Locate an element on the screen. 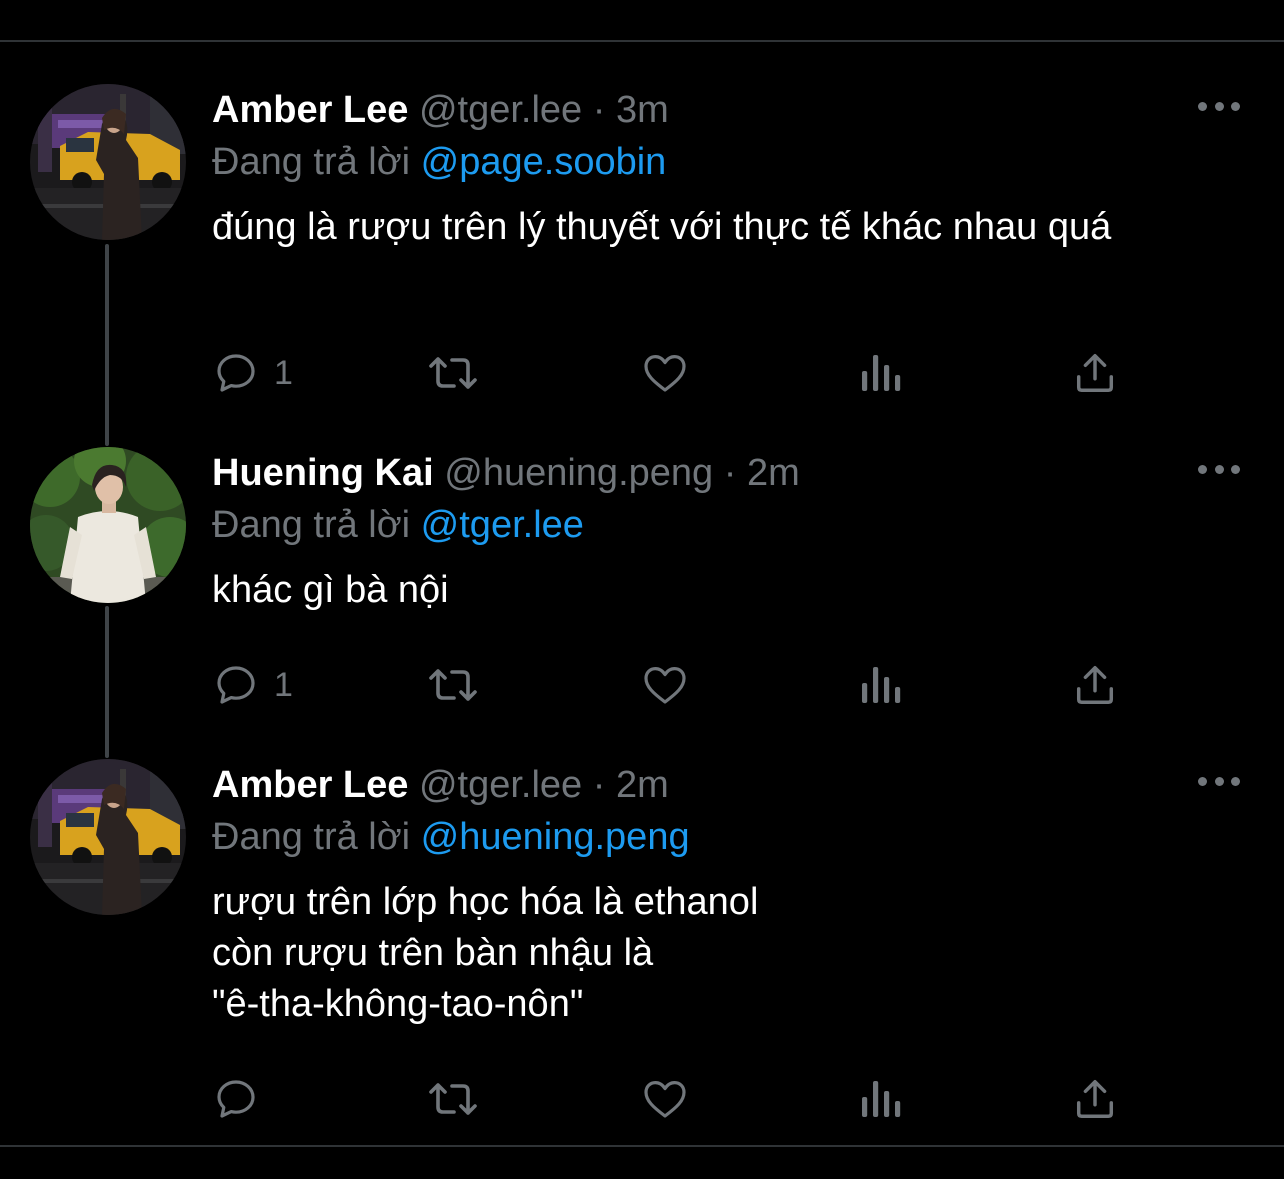  tweet-text: khác gì bà nội is located at coordinates (330, 590).